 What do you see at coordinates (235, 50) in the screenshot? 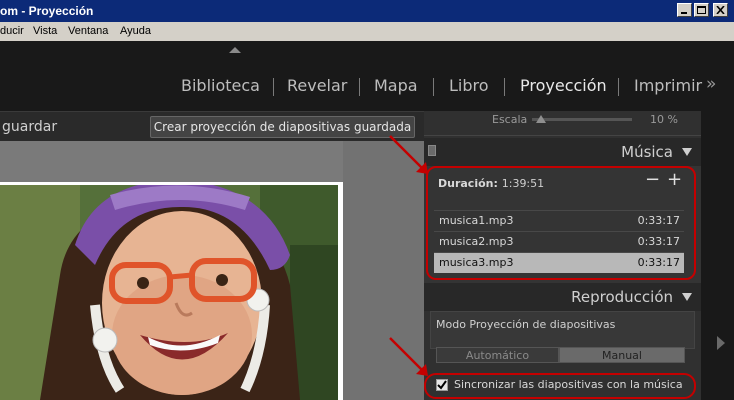
I see `collapse-top-panel-icon` at bounding box center [235, 50].